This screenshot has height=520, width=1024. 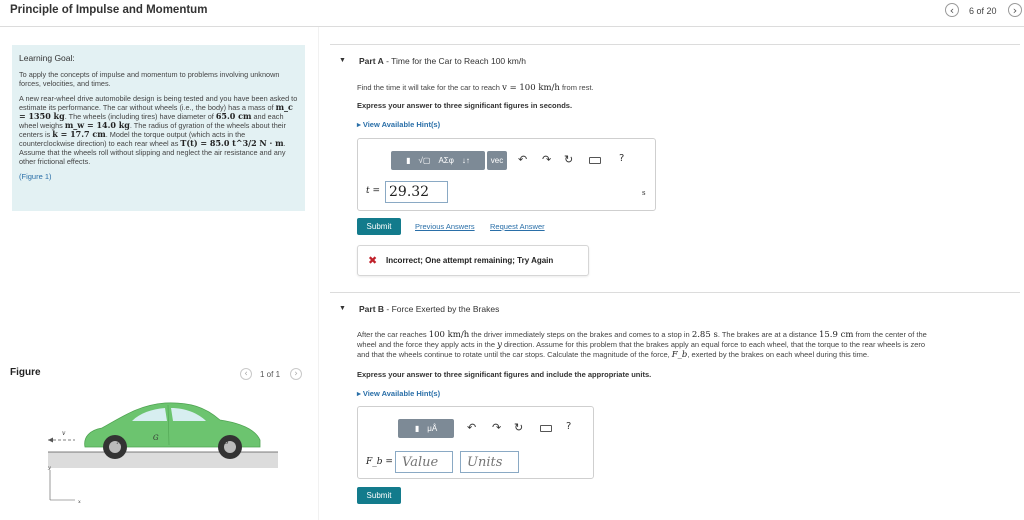 I want to click on text: from the center of the, so click(x=890, y=334).